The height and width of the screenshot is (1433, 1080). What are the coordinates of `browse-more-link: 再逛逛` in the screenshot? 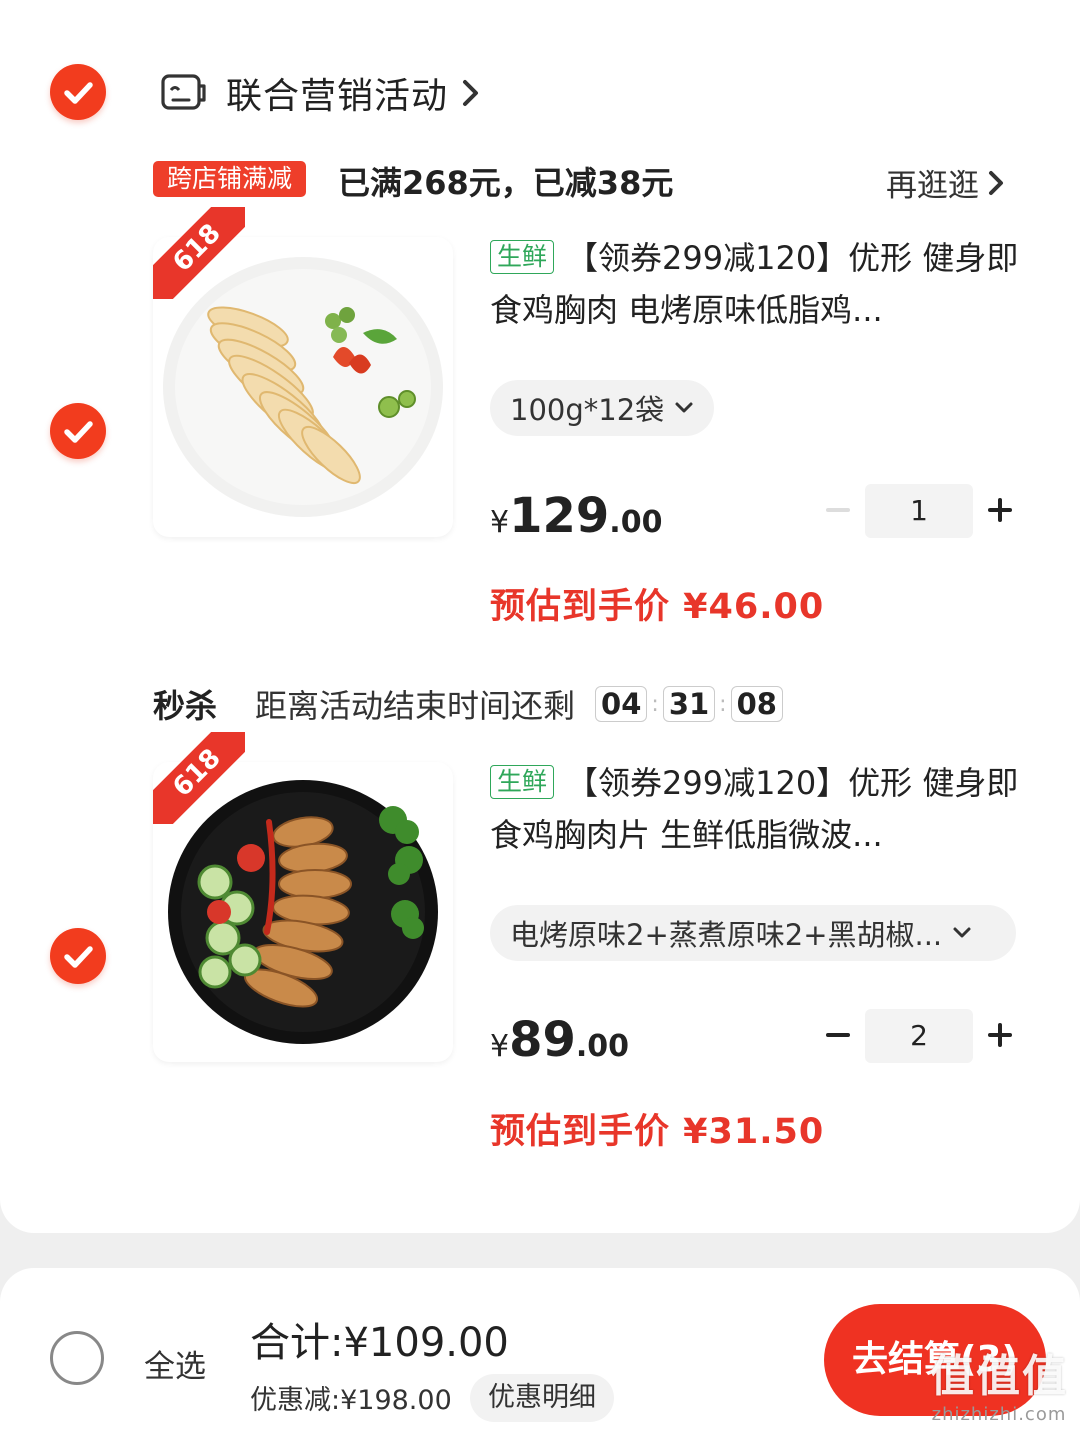 It's located at (946, 182).